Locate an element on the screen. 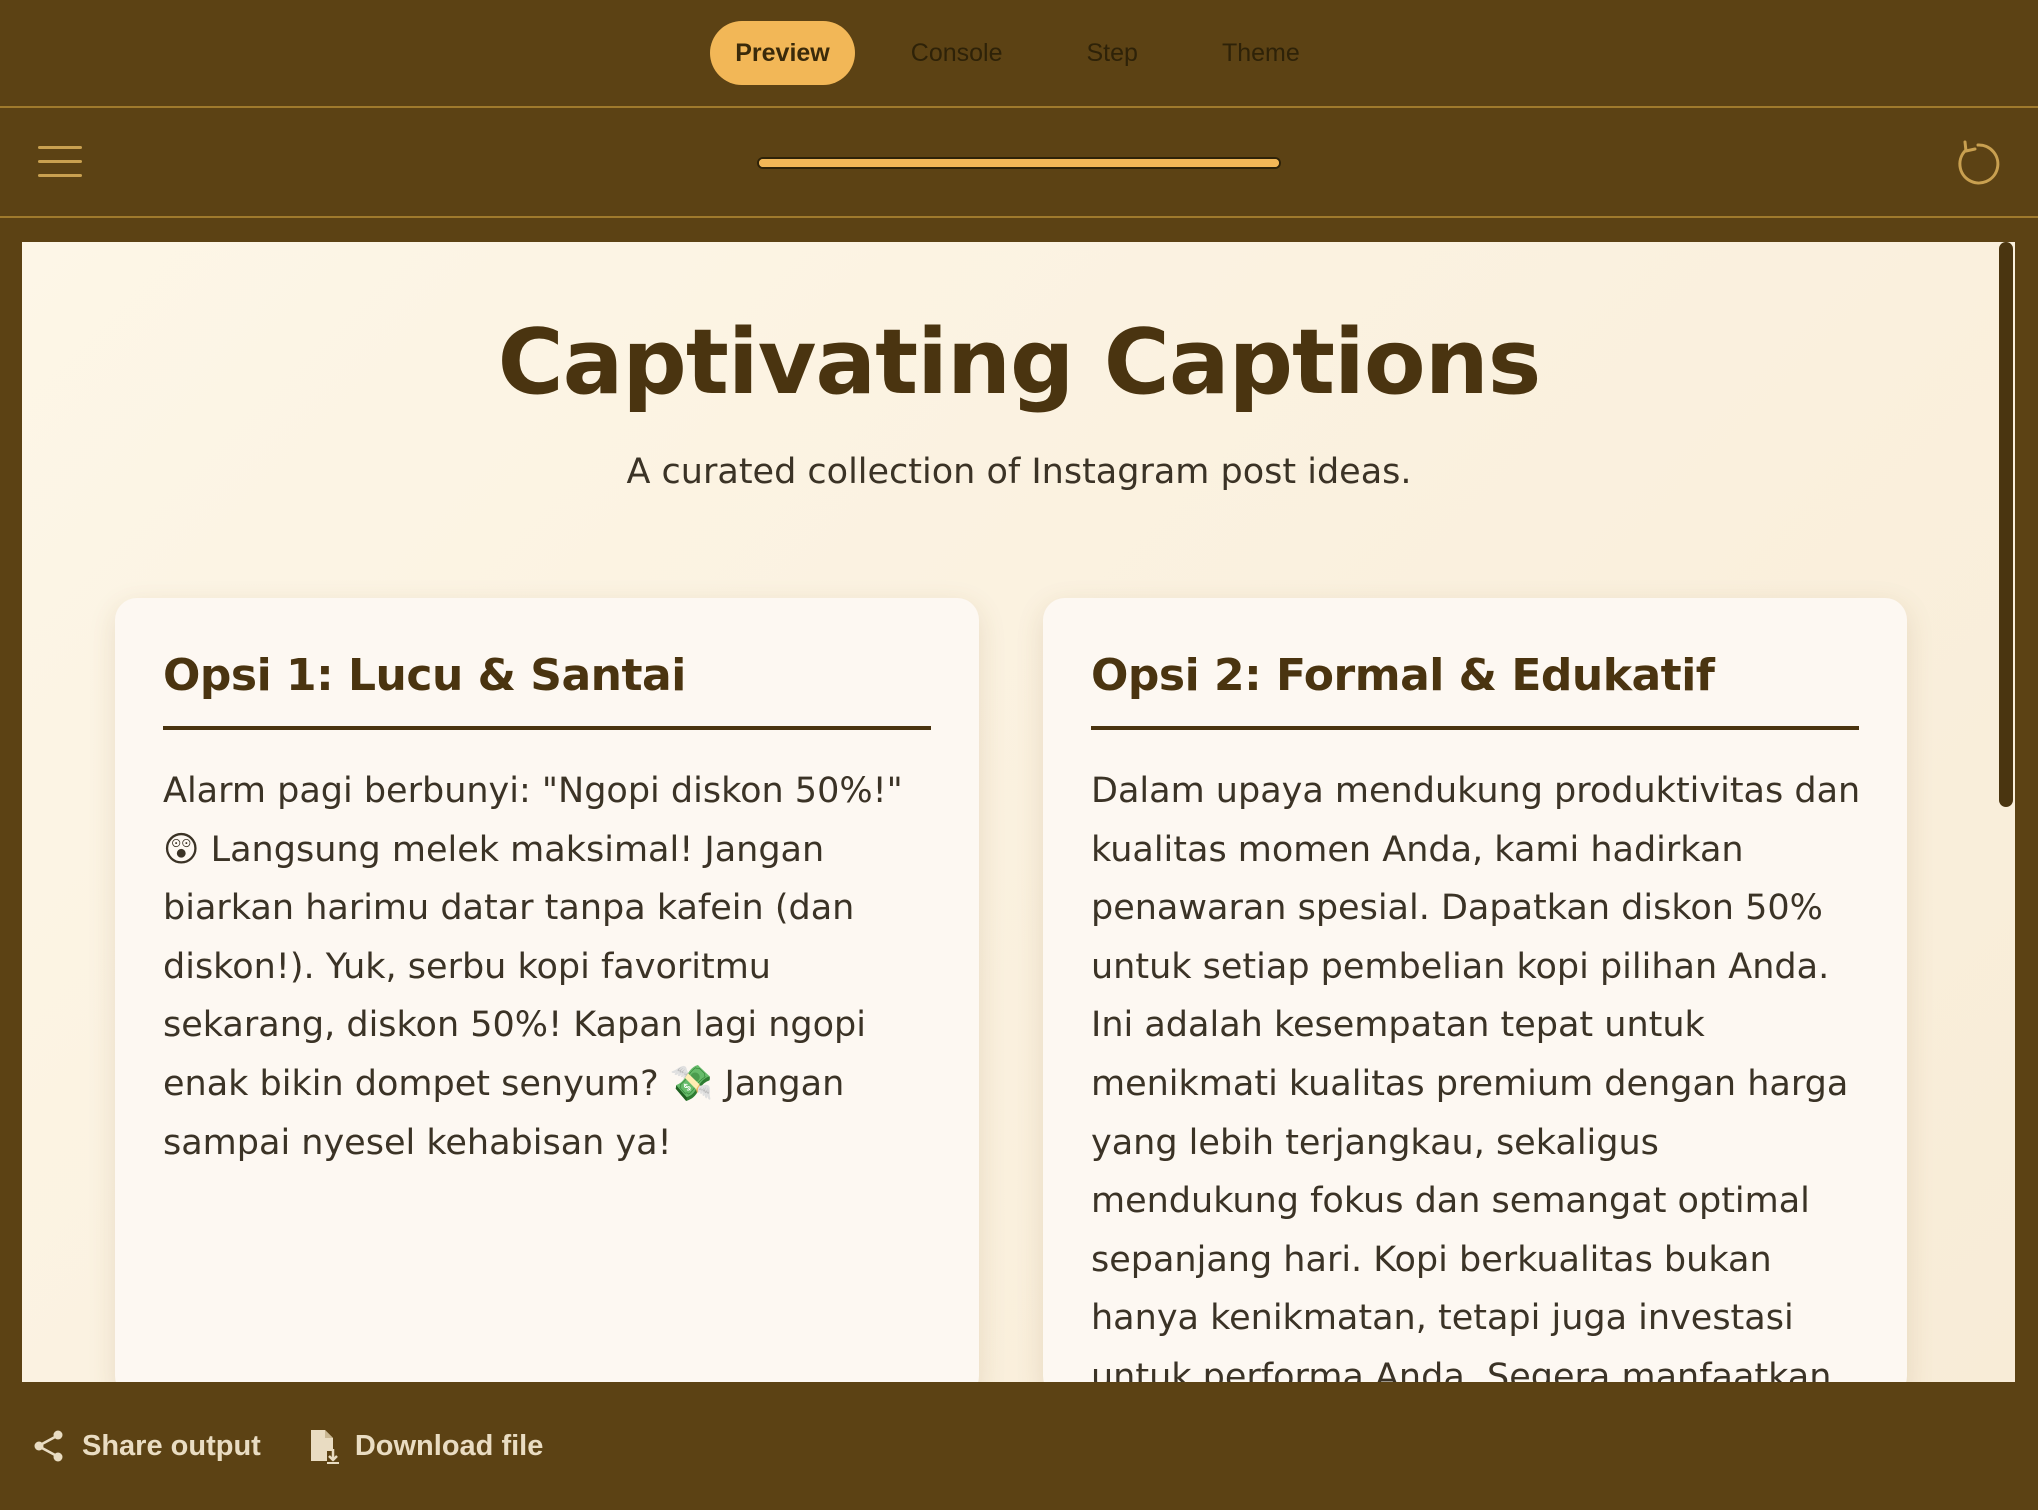 The height and width of the screenshot is (1510, 2038). download-file-icon is located at coordinates (324, 1447).